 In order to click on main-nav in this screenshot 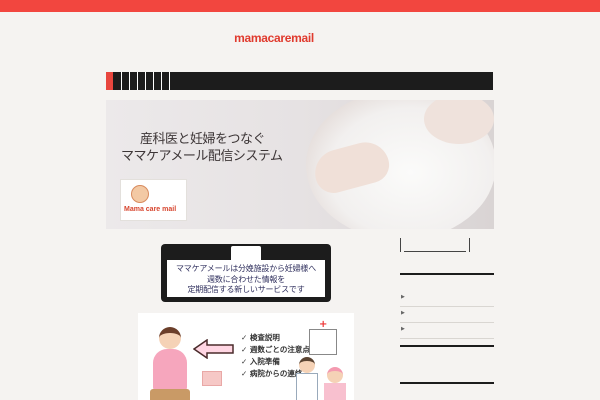, I will do `click(299, 81)`.